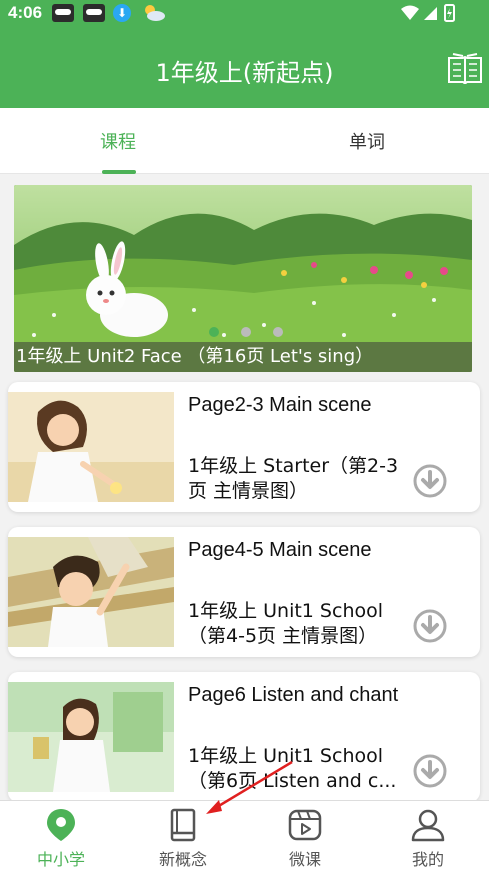  Describe the element at coordinates (119, 172) in the screenshot. I see `tab-indicator` at that location.